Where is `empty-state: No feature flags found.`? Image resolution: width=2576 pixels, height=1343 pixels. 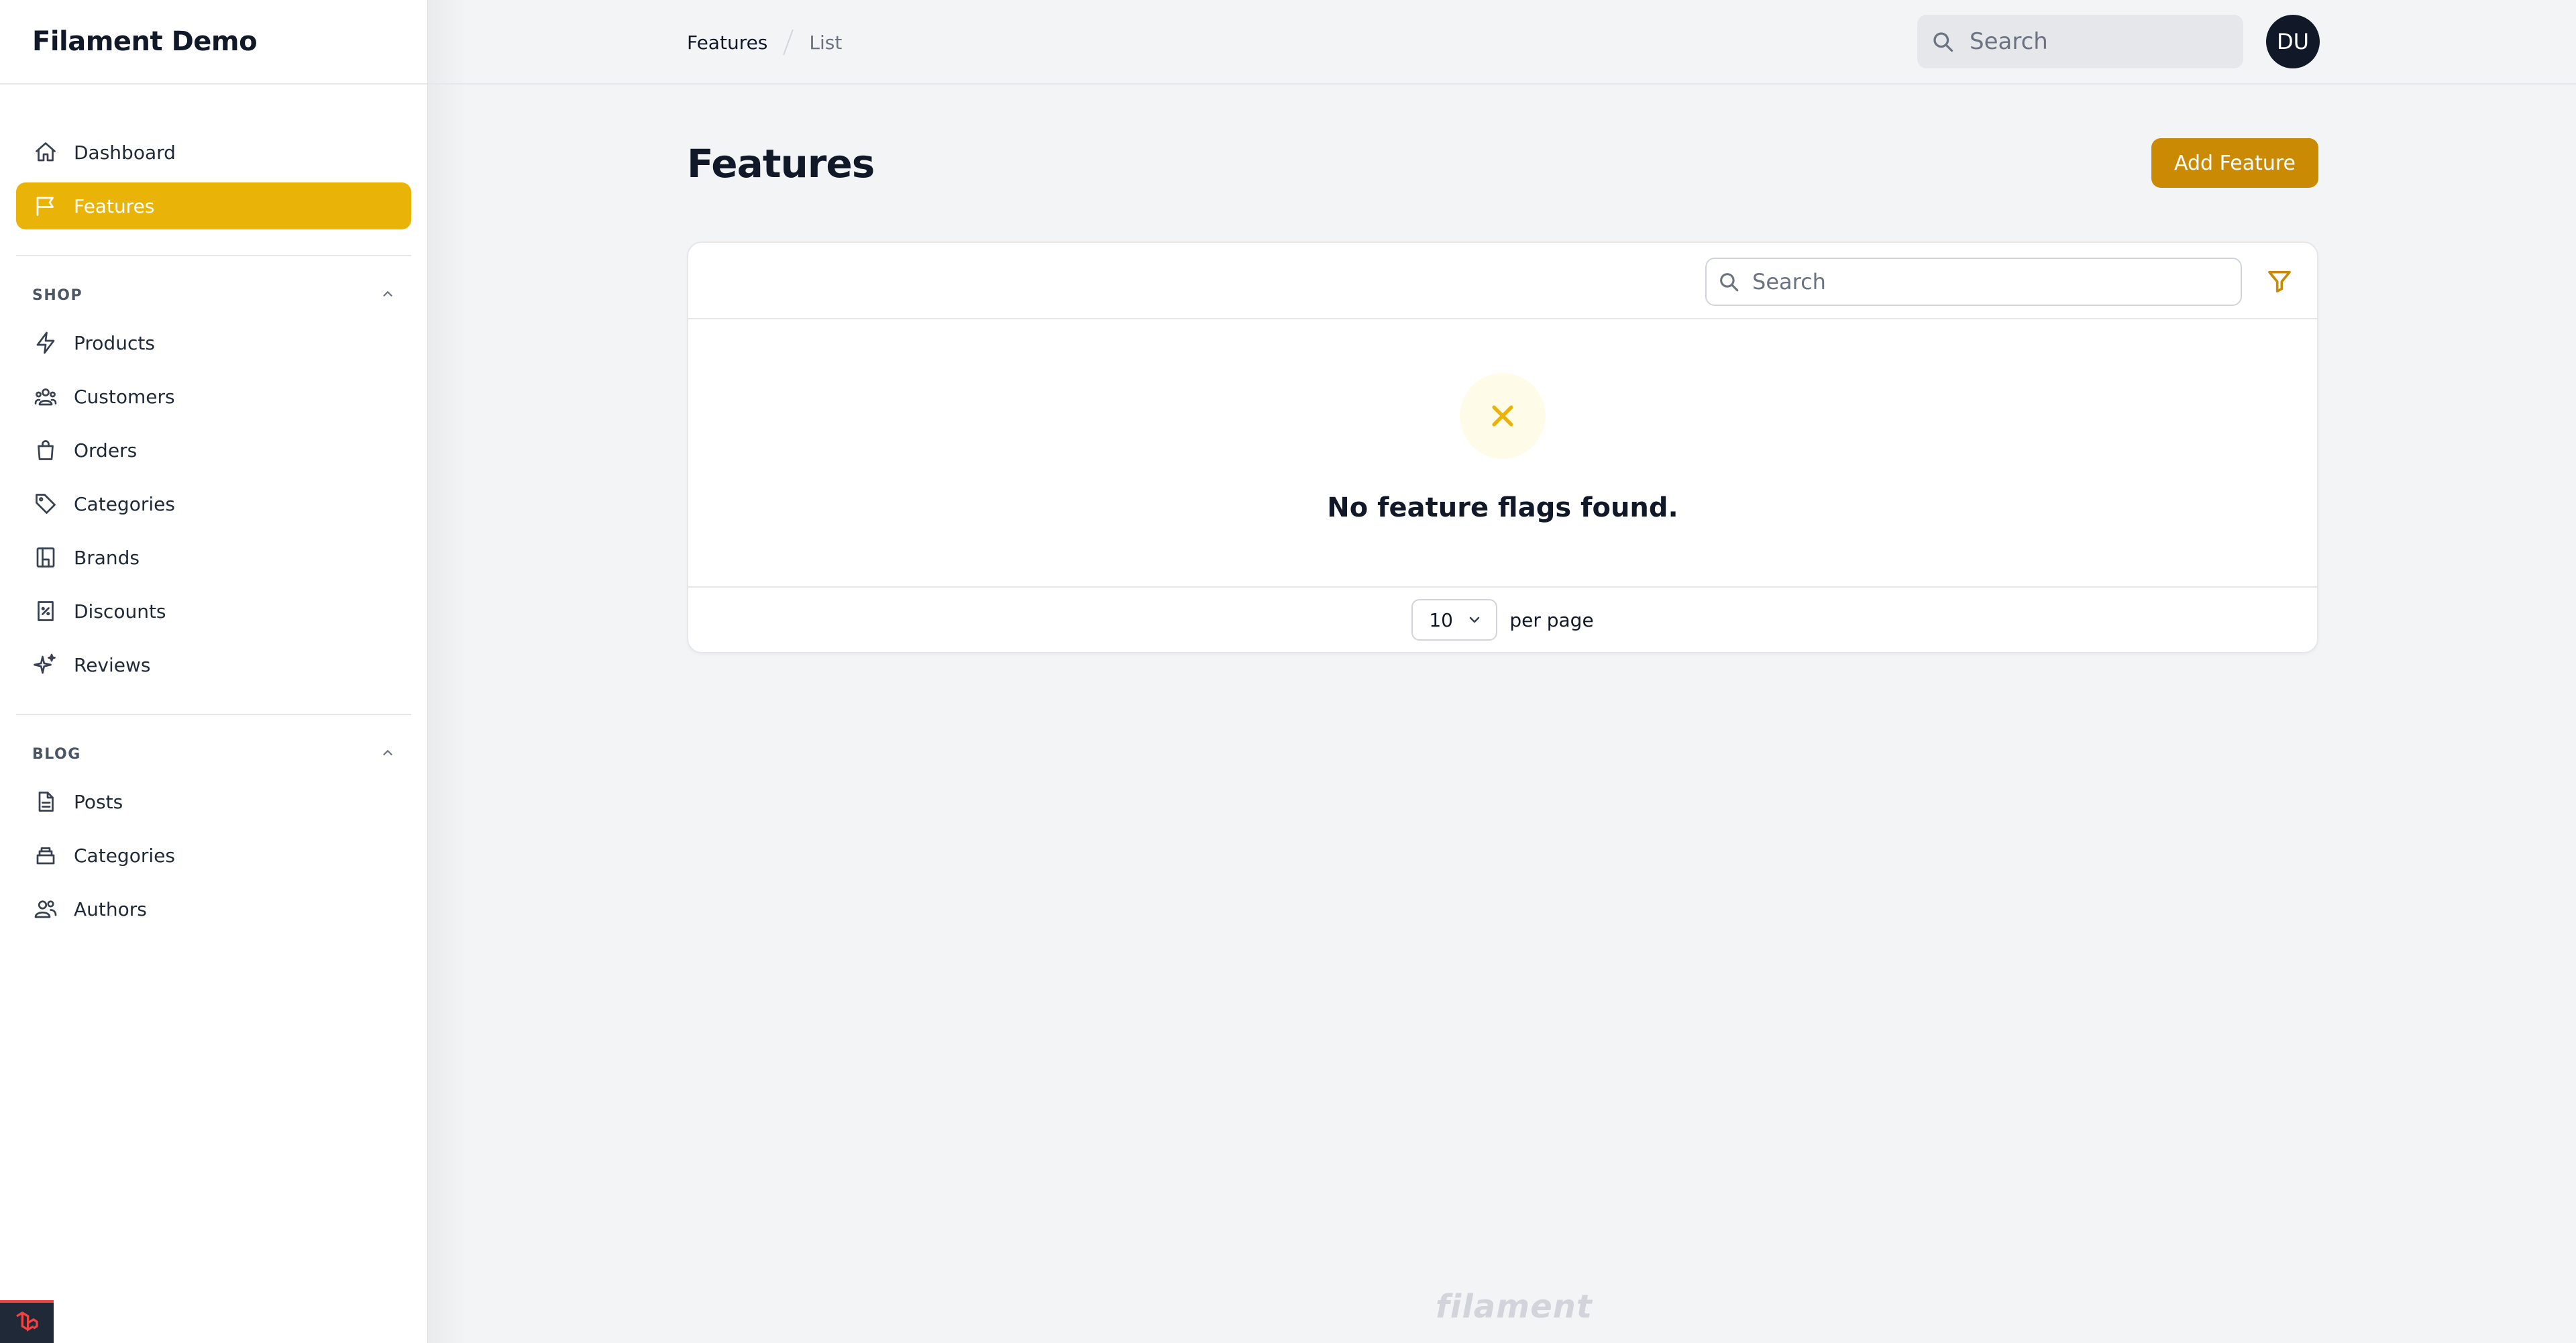
empty-state: No feature flags found. is located at coordinates (1502, 453).